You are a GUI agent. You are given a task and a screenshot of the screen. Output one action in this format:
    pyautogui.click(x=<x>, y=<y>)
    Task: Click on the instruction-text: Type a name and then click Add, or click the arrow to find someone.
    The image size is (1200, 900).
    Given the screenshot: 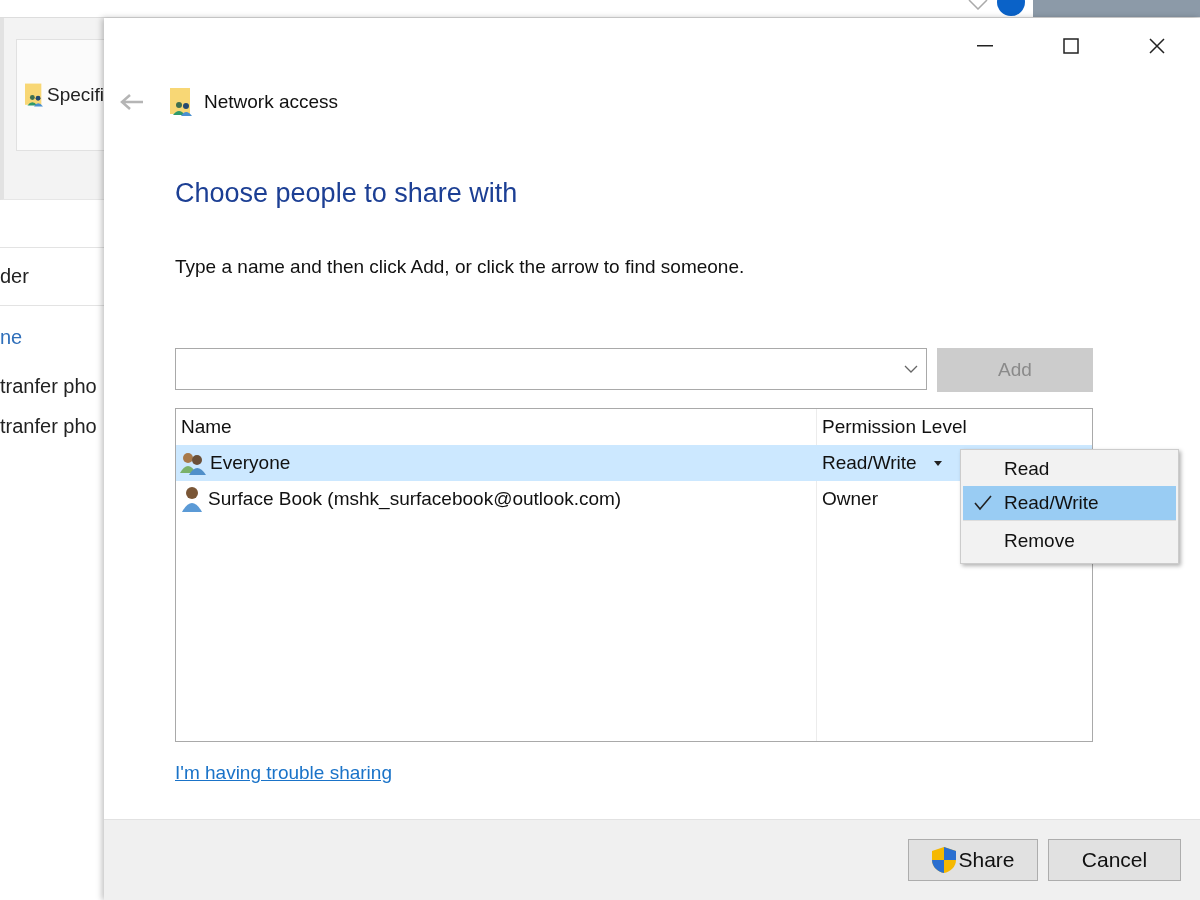 What is the action you would take?
    pyautogui.click(x=460, y=267)
    